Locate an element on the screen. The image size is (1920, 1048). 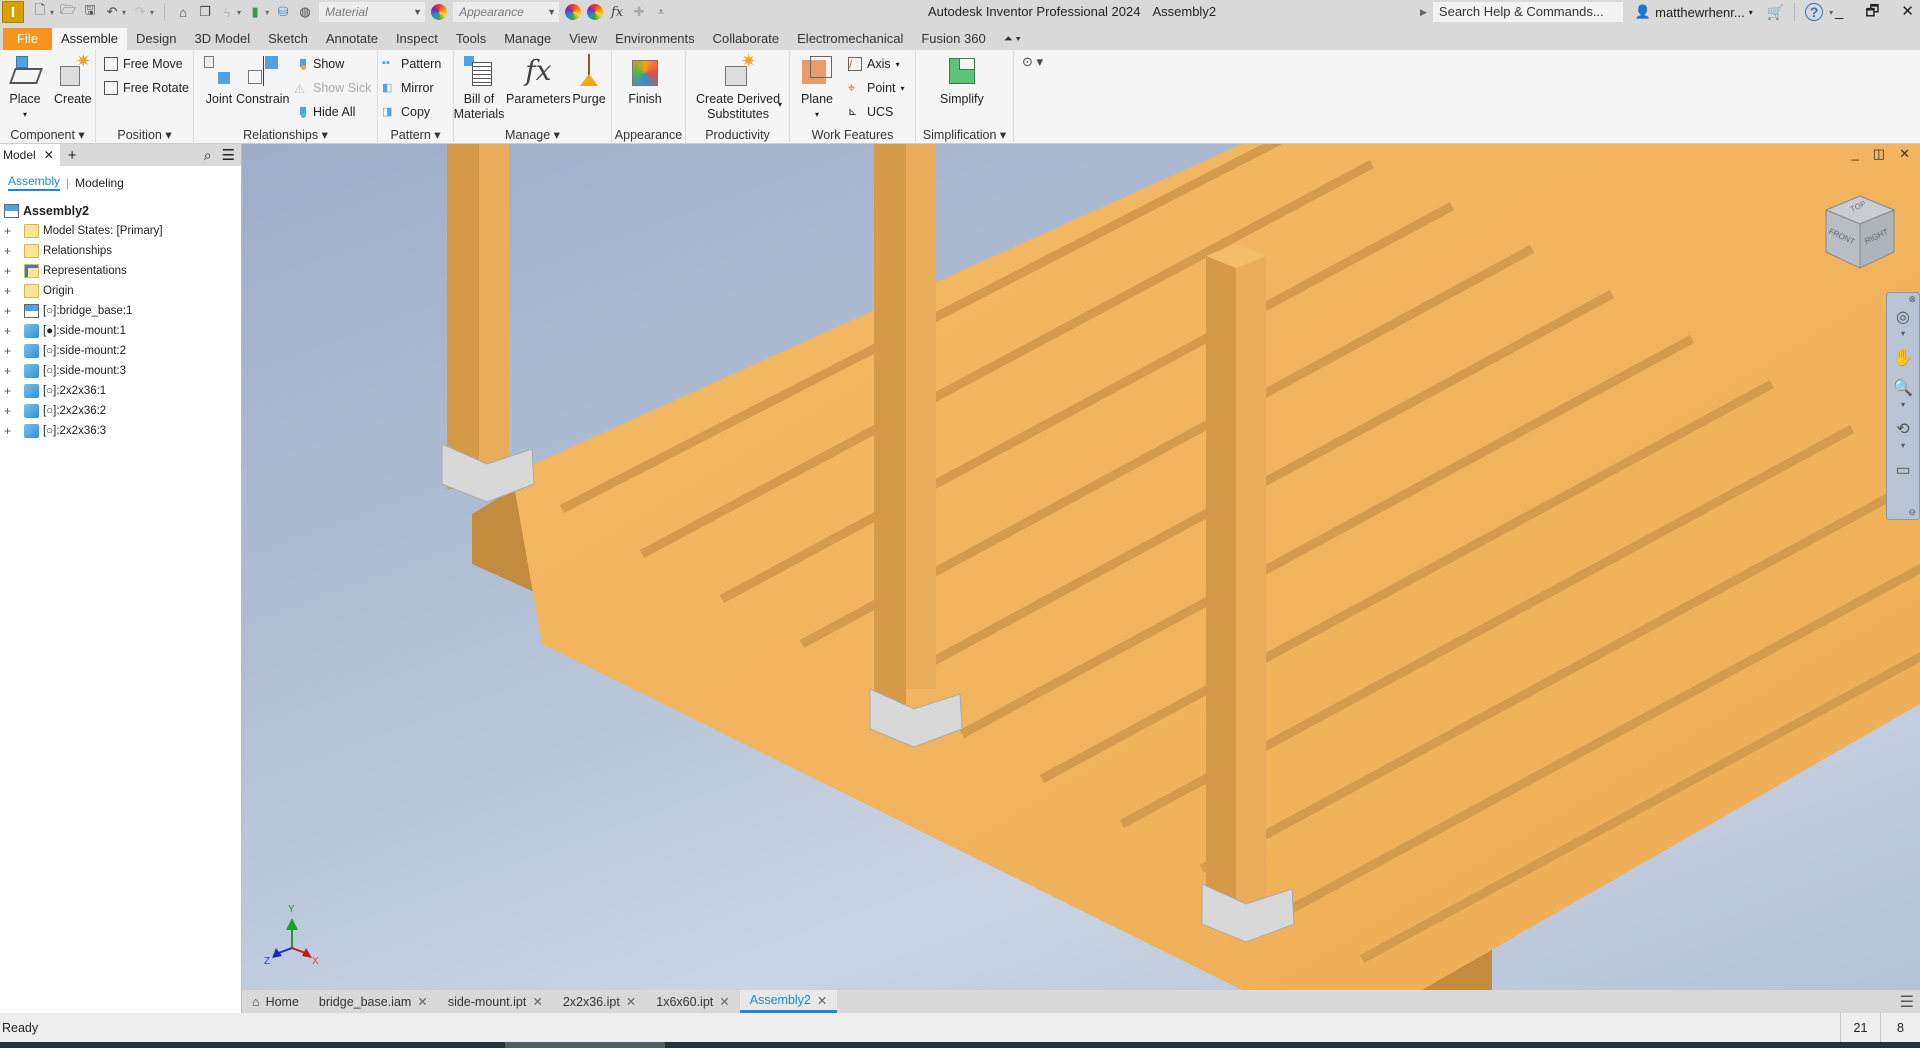
simplify-button: Simplify is located at coordinates (962, 80).